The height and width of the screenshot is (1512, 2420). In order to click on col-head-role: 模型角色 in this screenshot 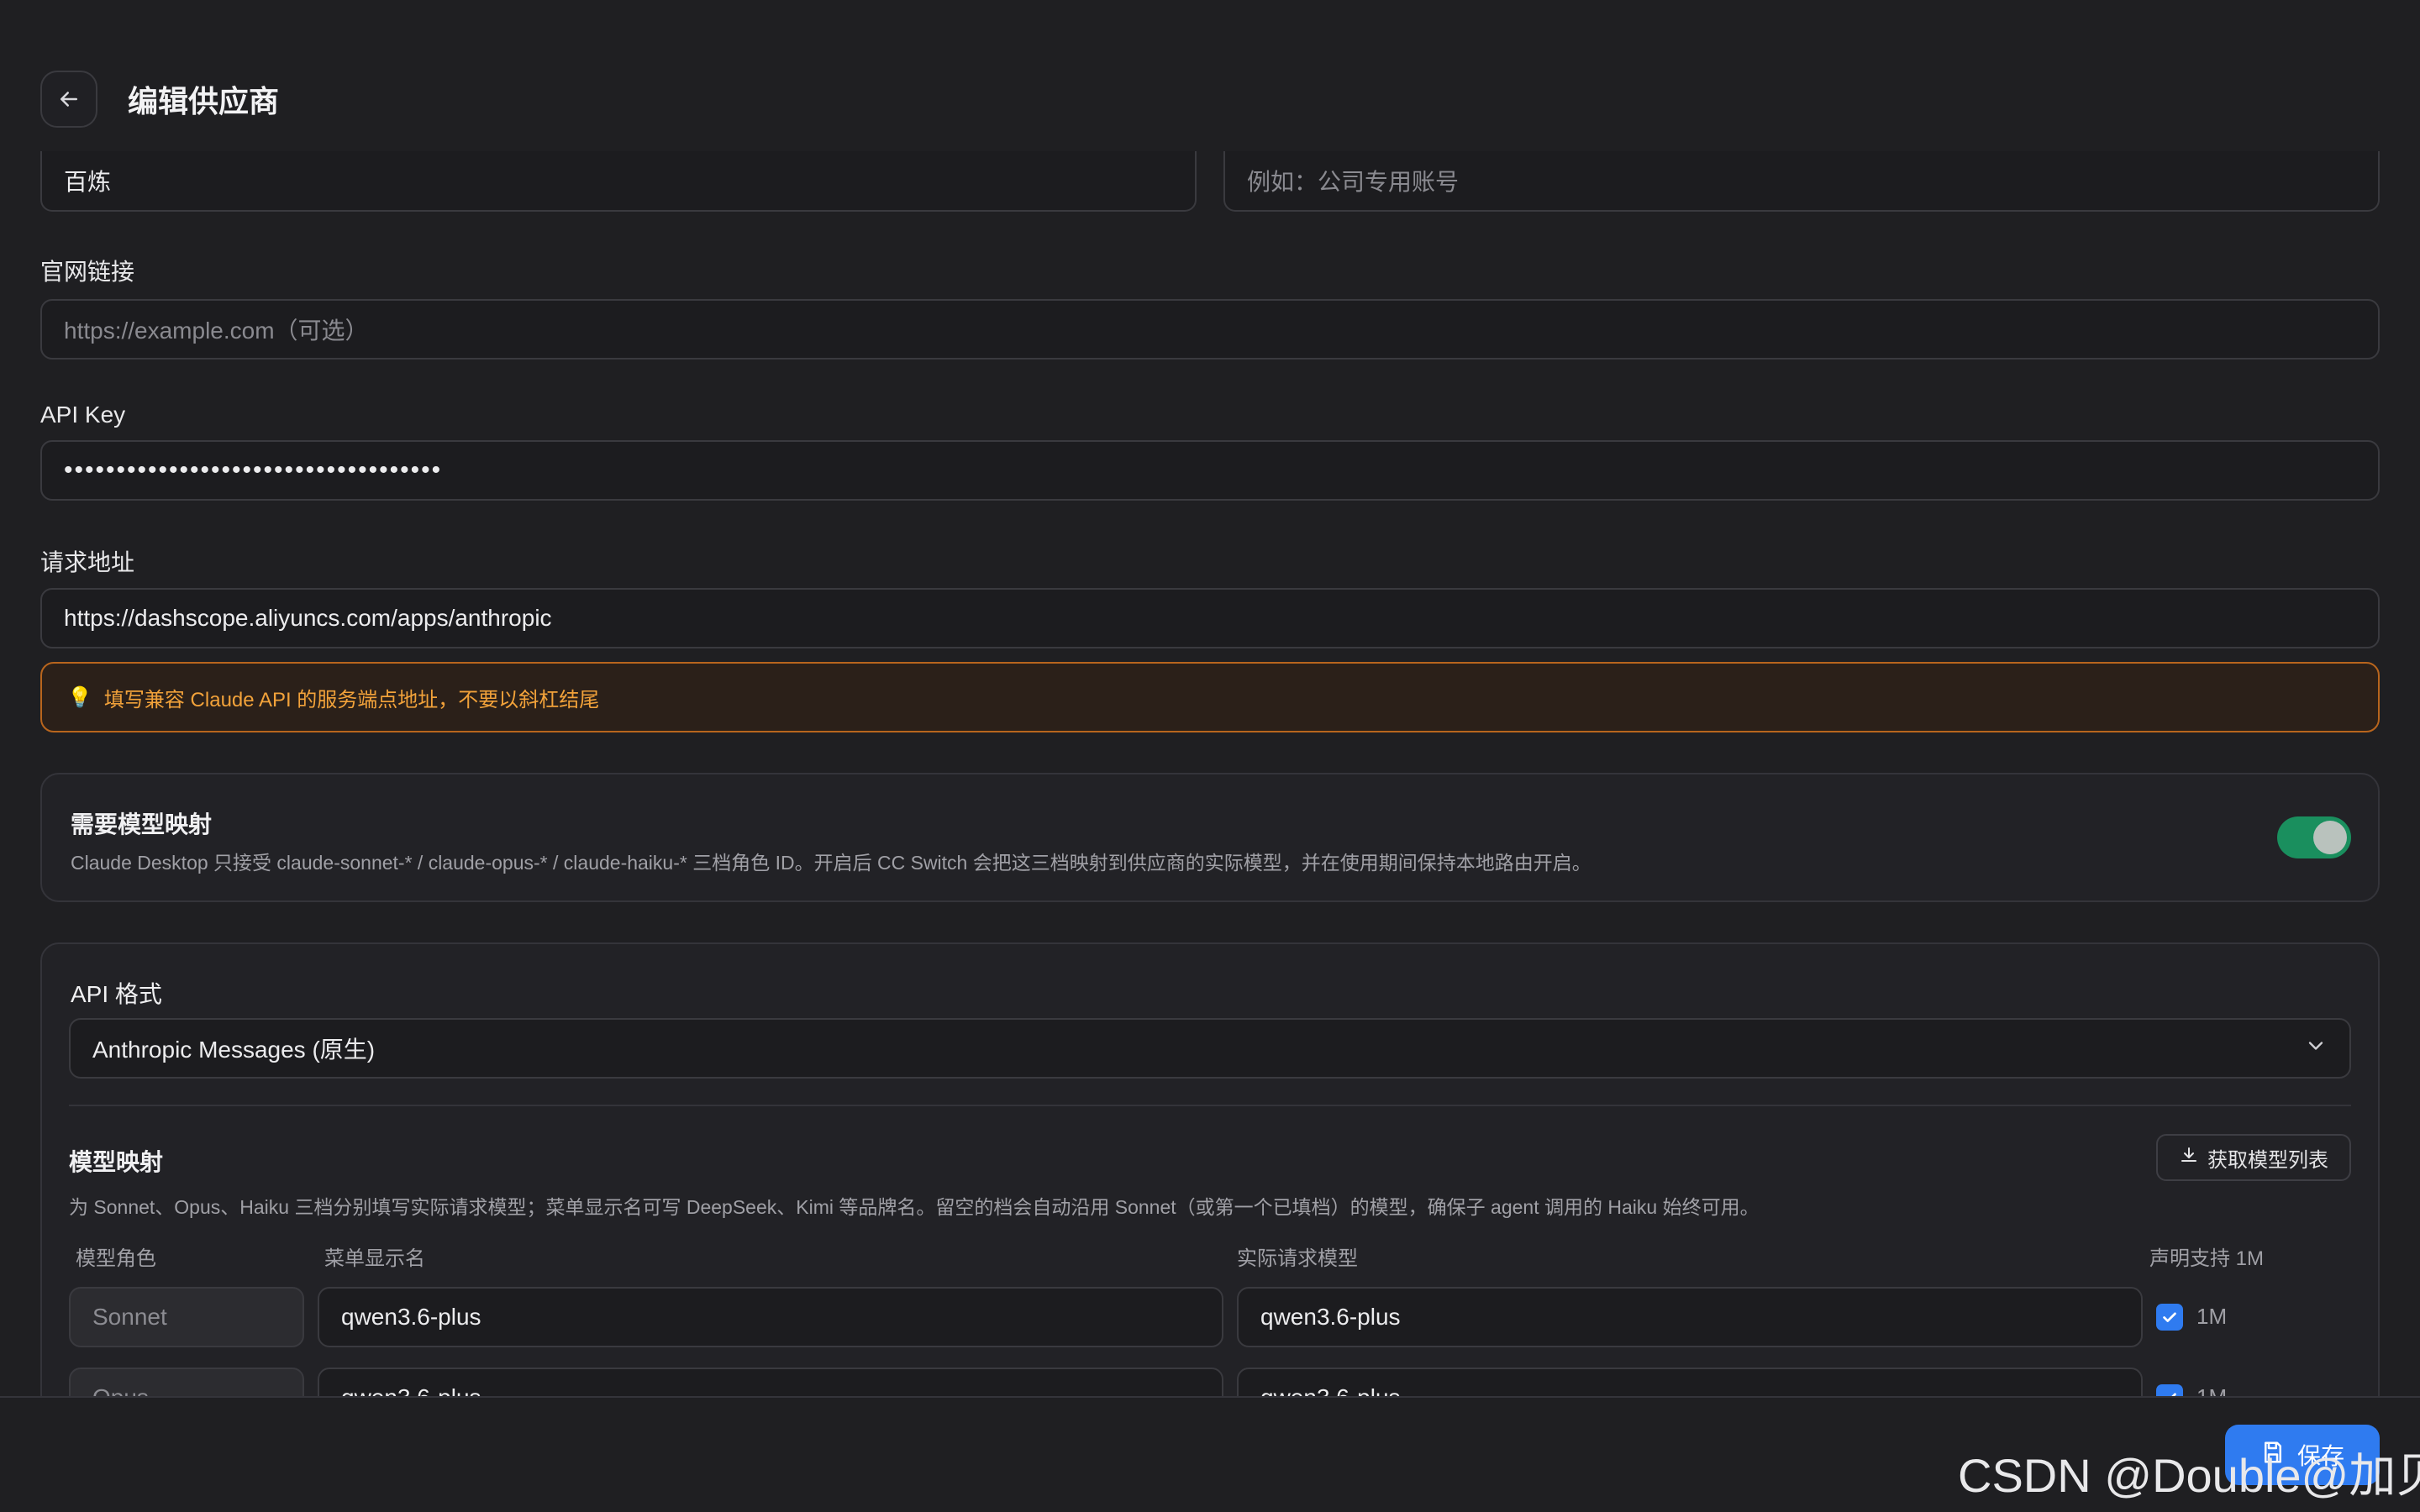, I will do `click(116, 1258)`.